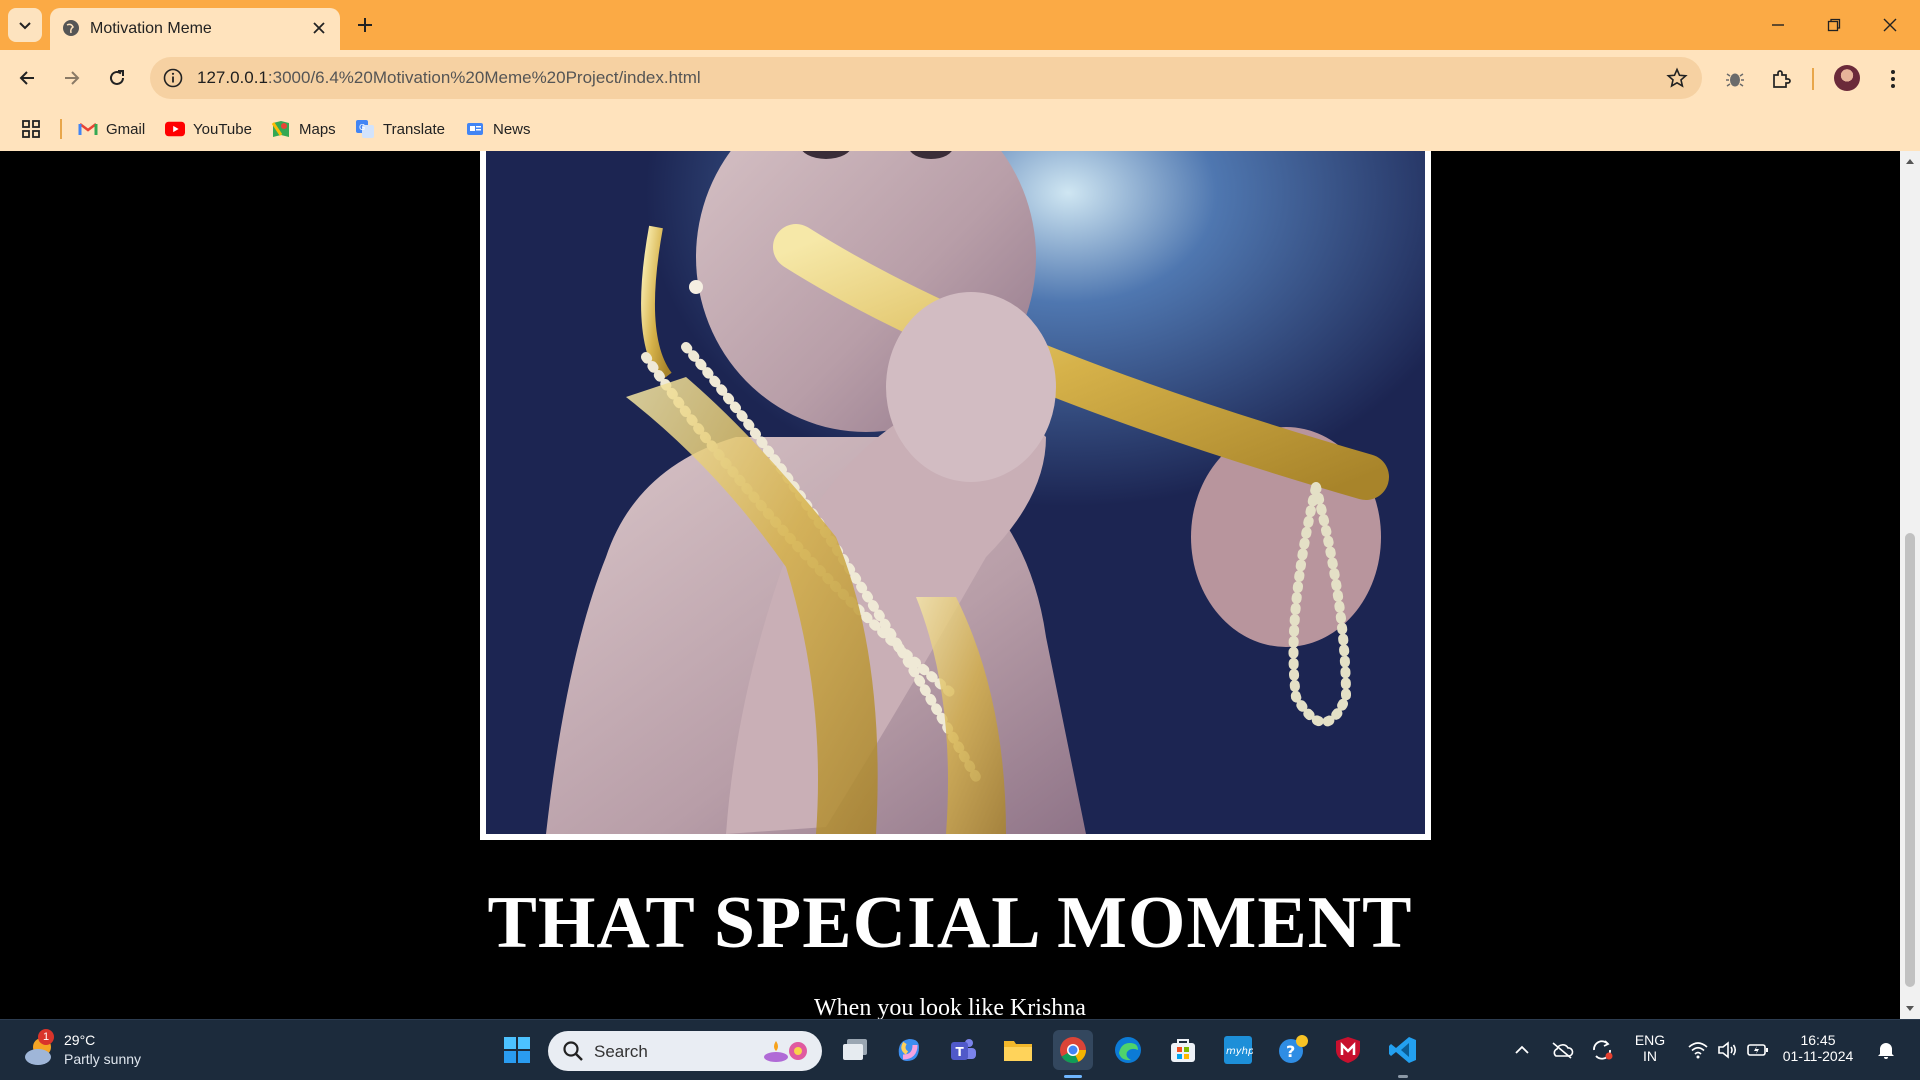  I want to click on cloud-offline-icon, so click(1563, 1050).